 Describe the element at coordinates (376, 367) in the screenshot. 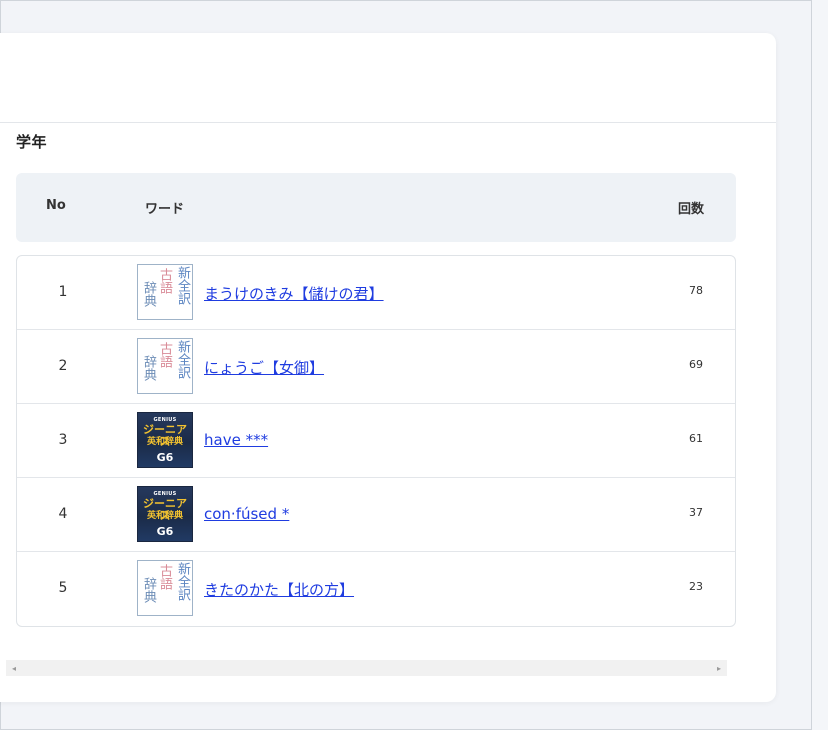

I see `table-row: 2 辞典 古語 新全訳 にょうご【女御】 69` at that location.